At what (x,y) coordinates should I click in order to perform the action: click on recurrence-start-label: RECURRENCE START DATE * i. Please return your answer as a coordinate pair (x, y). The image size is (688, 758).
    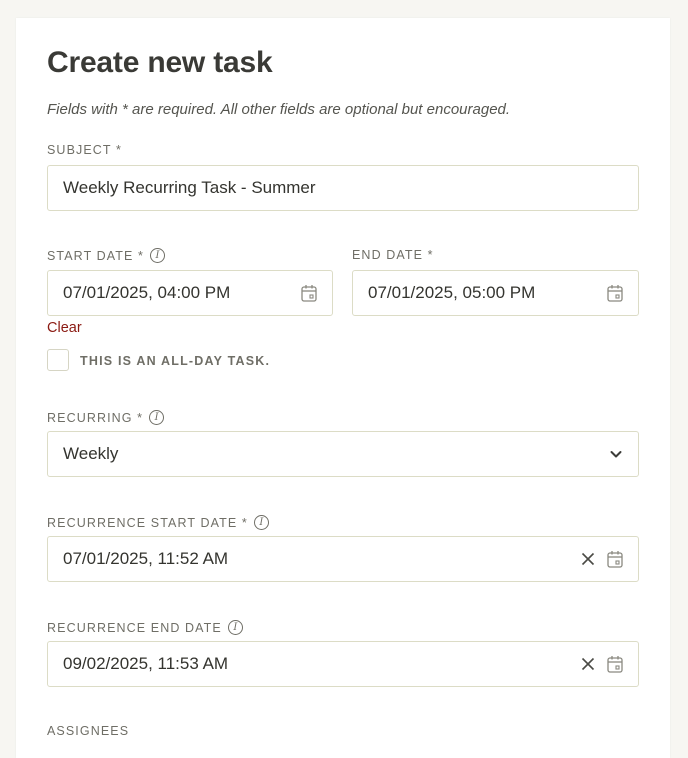
    Looking at the image, I should click on (158, 522).